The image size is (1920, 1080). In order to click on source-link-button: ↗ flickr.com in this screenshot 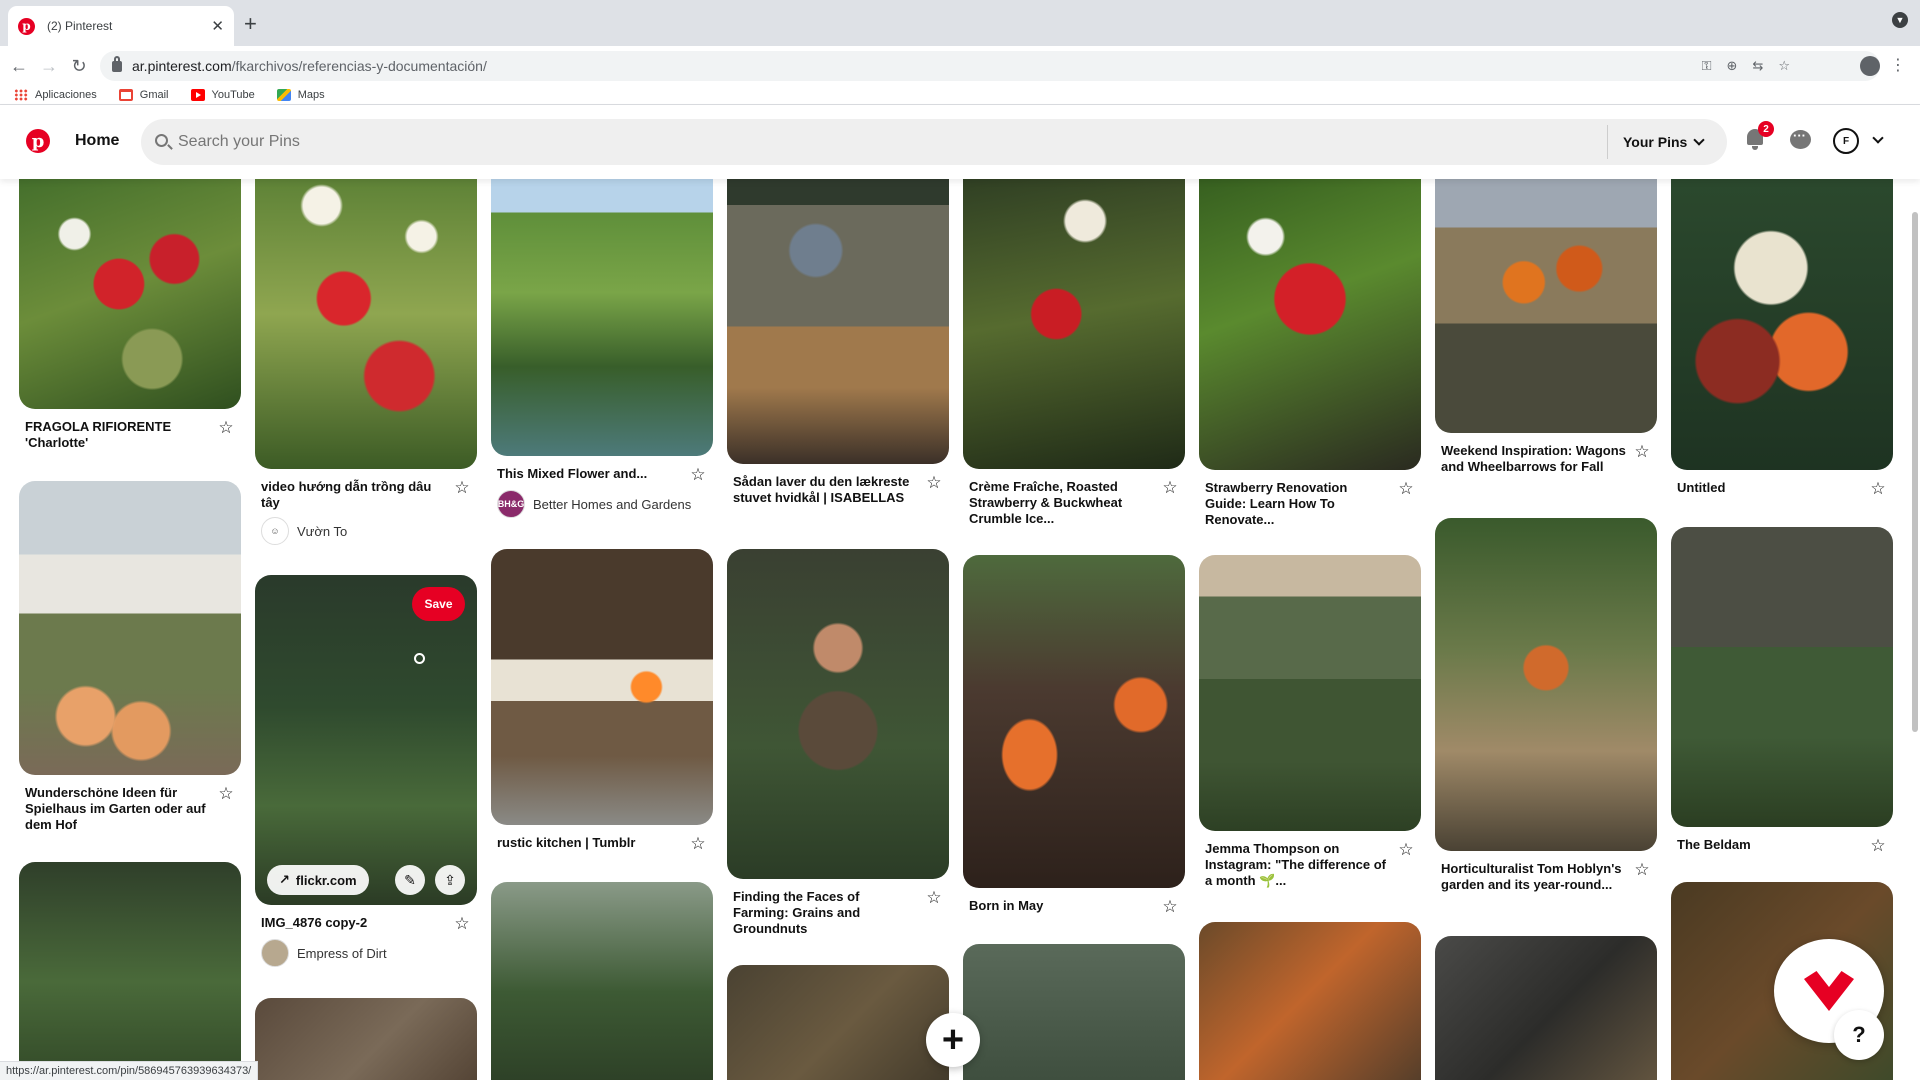, I will do `click(318, 880)`.